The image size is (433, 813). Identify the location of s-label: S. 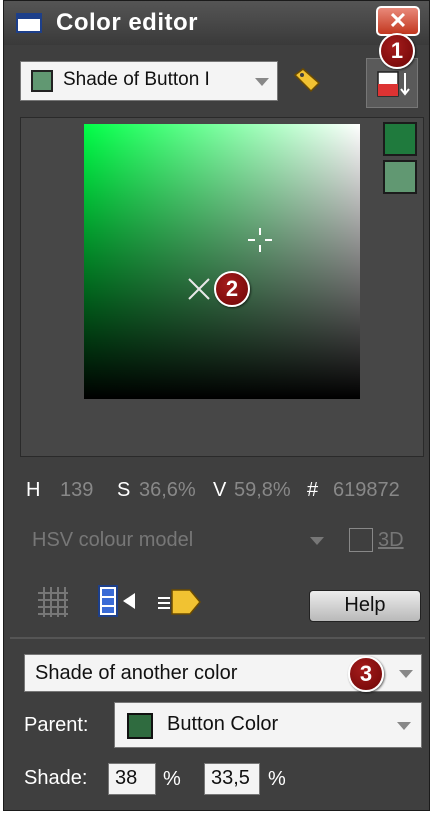
(124, 490).